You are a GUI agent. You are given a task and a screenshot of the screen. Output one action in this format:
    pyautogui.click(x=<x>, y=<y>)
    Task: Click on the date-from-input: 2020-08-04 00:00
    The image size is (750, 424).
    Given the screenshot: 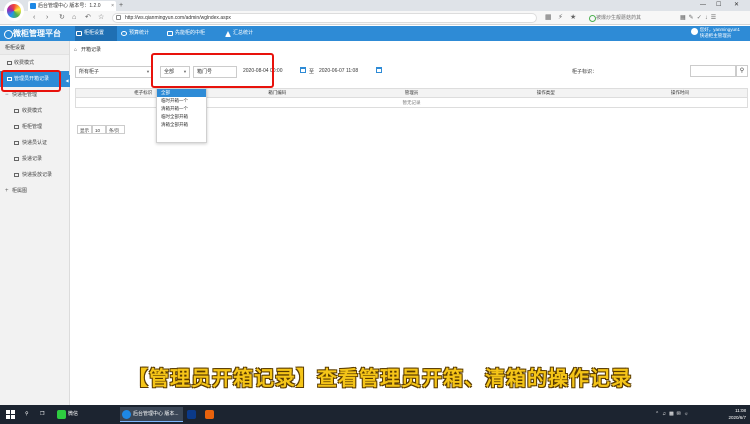 What is the action you would take?
    pyautogui.click(x=270, y=72)
    